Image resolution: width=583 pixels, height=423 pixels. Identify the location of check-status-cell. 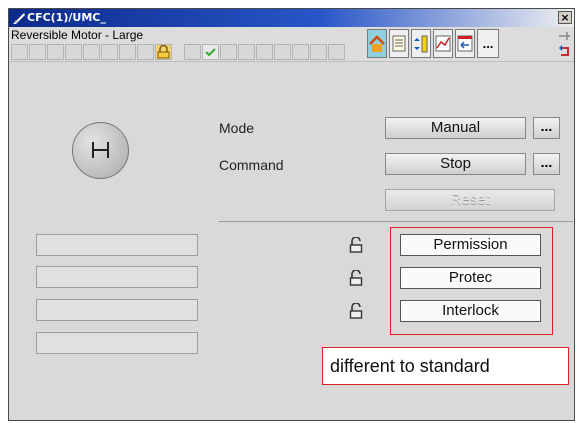
(210, 52).